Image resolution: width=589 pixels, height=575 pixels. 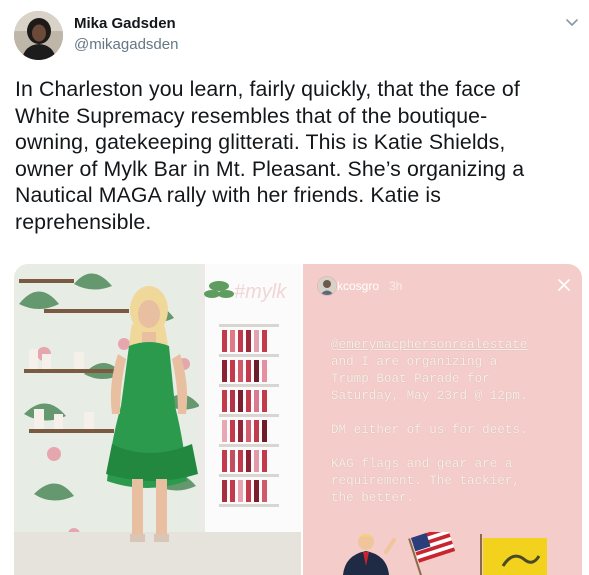 What do you see at coordinates (38, 35) in the screenshot?
I see `avatar` at bounding box center [38, 35].